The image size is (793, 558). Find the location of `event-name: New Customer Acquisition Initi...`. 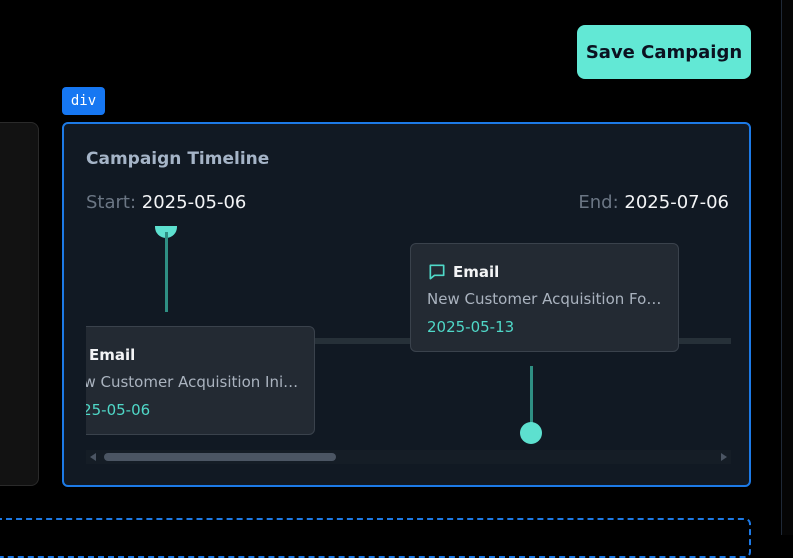

event-name: New Customer Acquisition Initi... is located at coordinates (193, 382).